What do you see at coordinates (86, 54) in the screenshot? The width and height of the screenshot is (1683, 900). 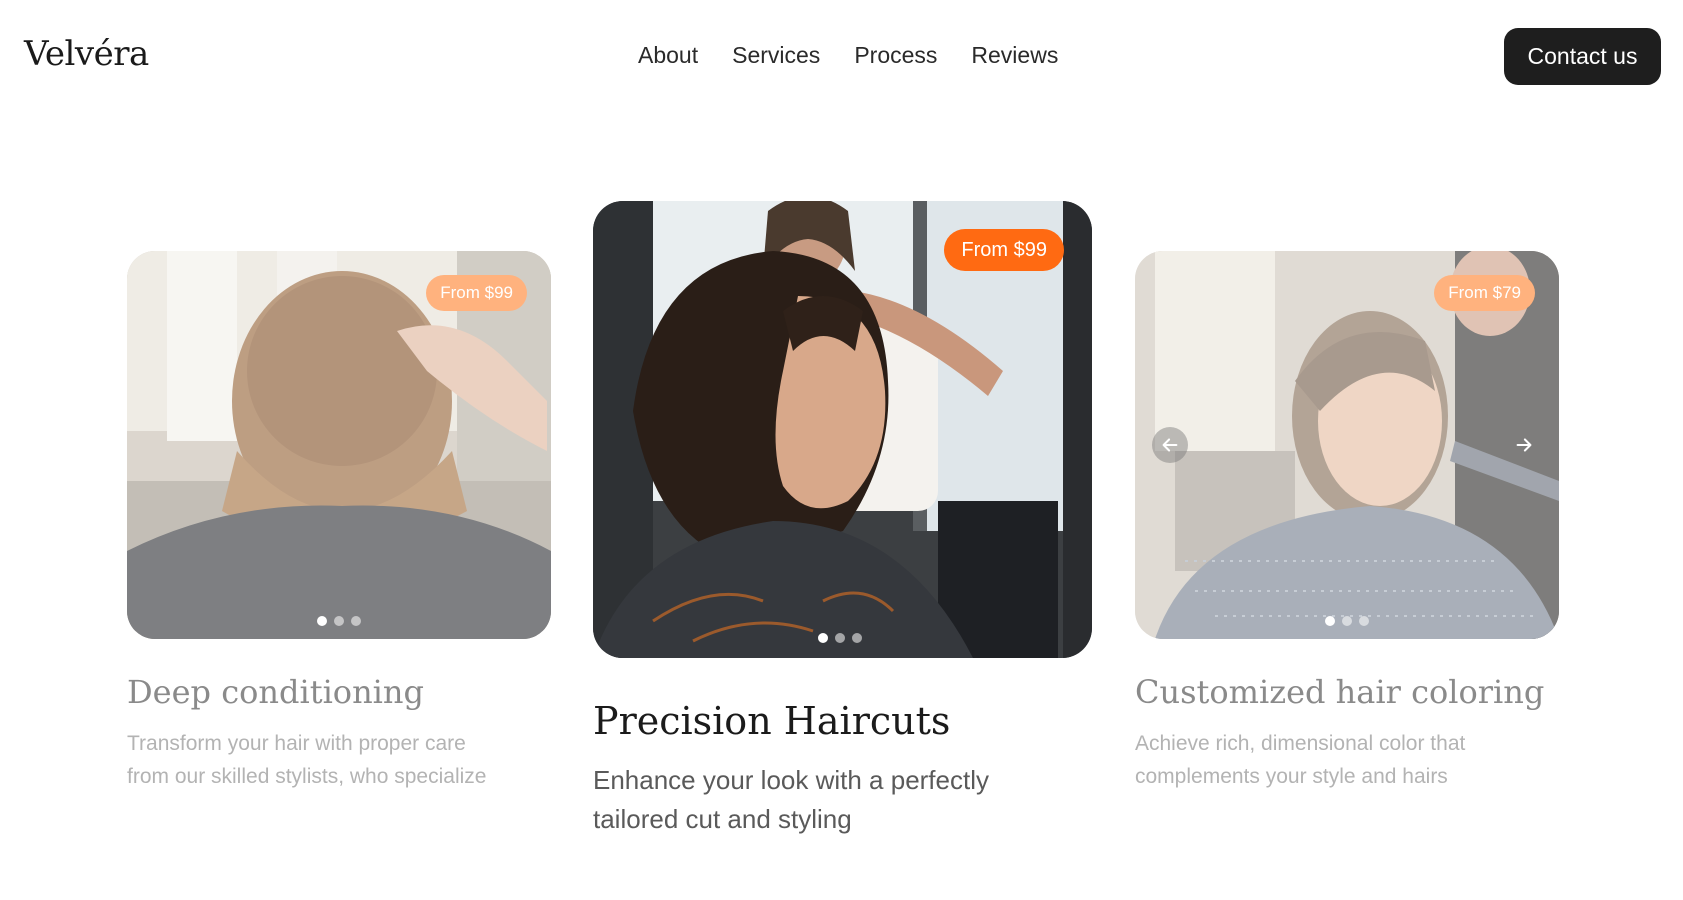 I see `brand-logo: Velvéra` at bounding box center [86, 54].